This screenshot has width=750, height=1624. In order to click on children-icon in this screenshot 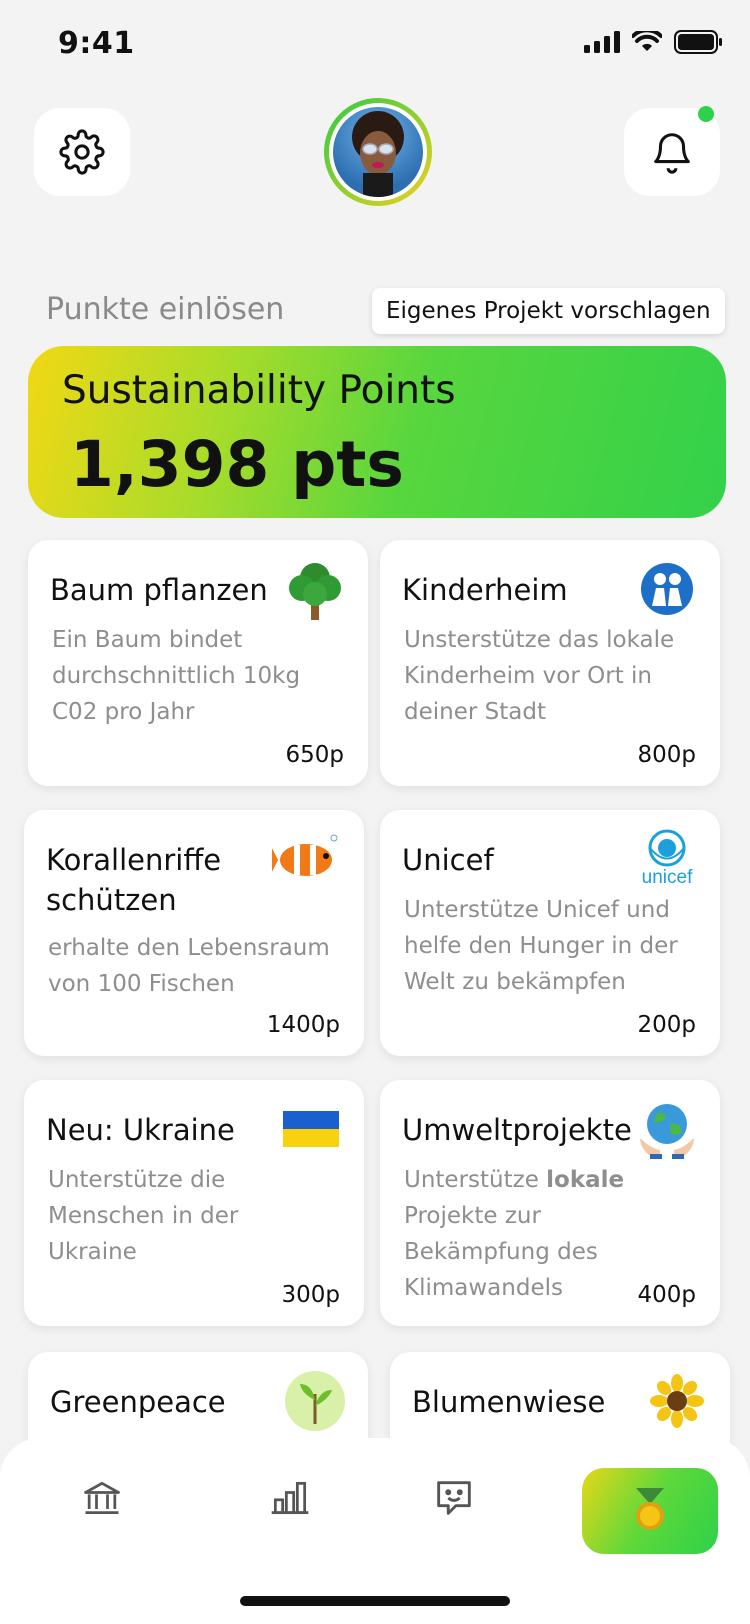, I will do `click(667, 589)`.